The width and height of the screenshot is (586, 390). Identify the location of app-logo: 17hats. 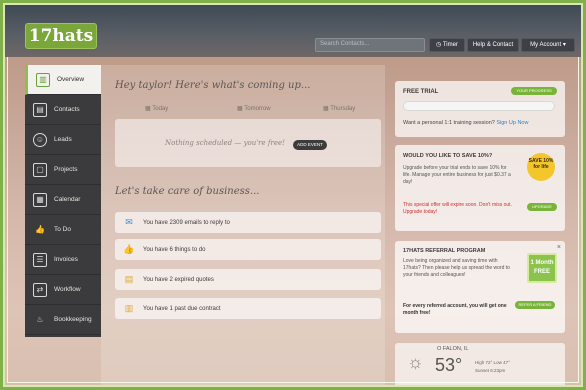
(61, 36).